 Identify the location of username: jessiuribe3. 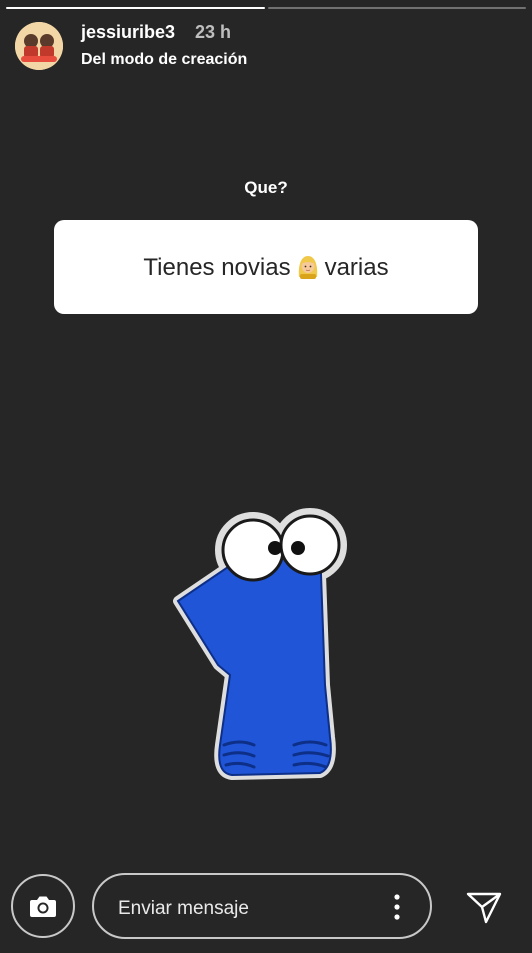
(128, 32).